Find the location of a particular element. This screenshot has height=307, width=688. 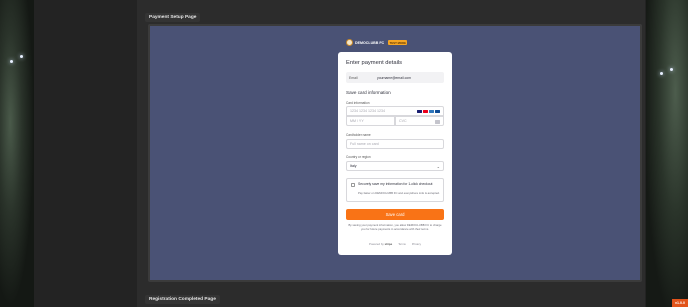

privacy-link: Privacy is located at coordinates (416, 244).